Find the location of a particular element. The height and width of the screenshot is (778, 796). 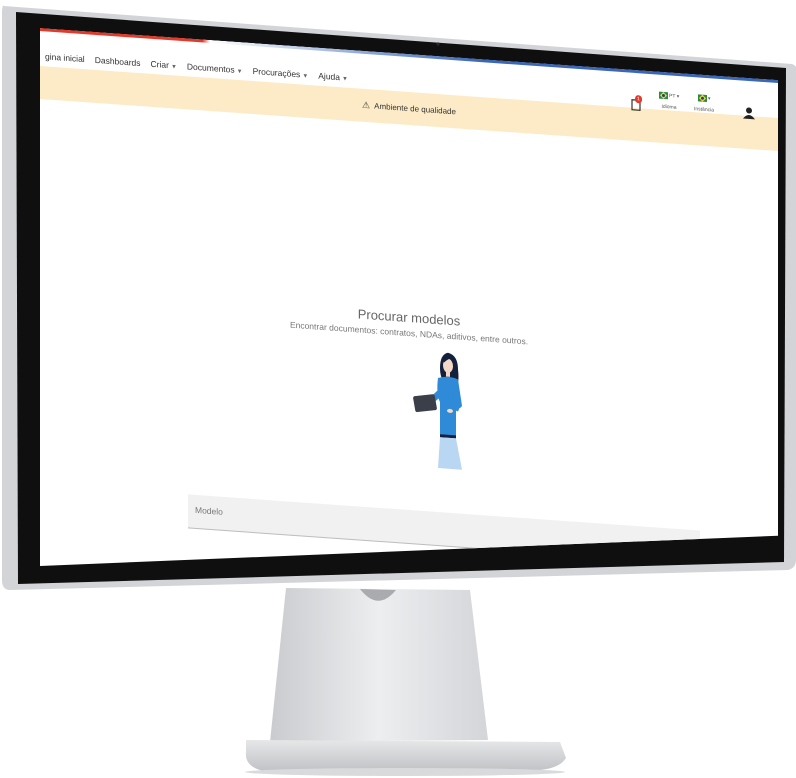

user-menu-button is located at coordinates (749, 113).